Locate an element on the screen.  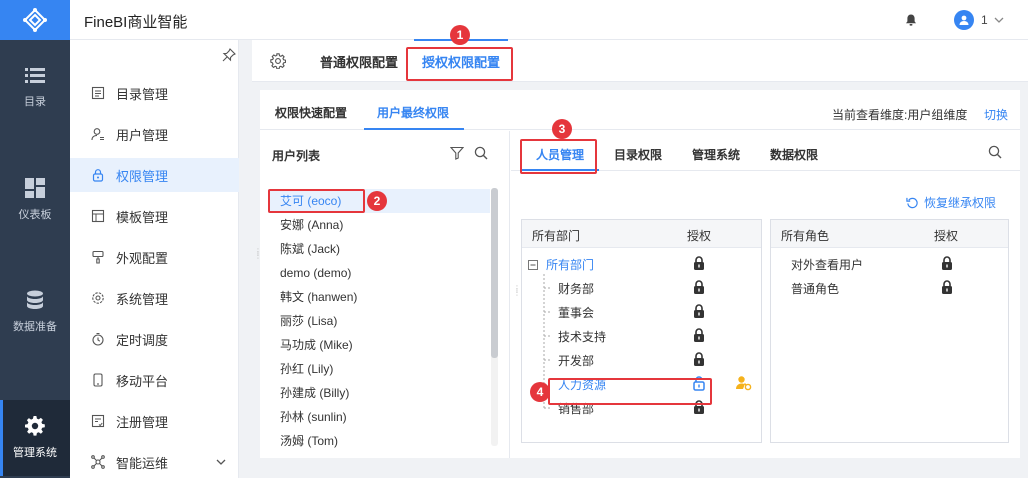
logo-icon is located at coordinates (35, 20).